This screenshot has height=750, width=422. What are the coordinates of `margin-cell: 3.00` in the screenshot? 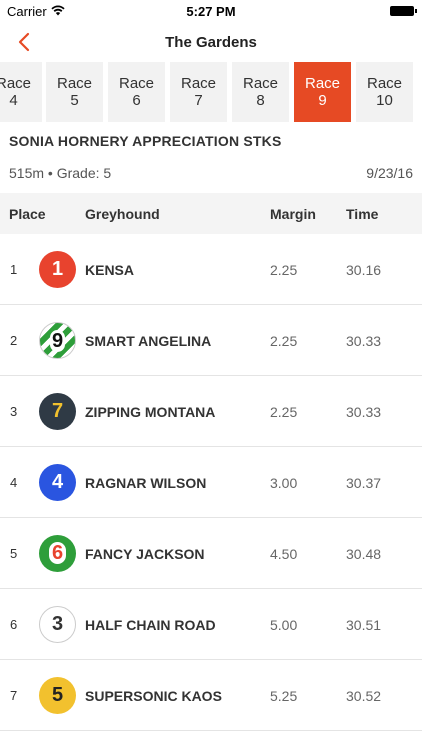 It's located at (284, 483).